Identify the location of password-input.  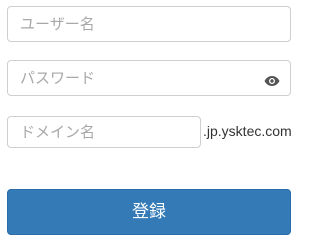
(149, 78).